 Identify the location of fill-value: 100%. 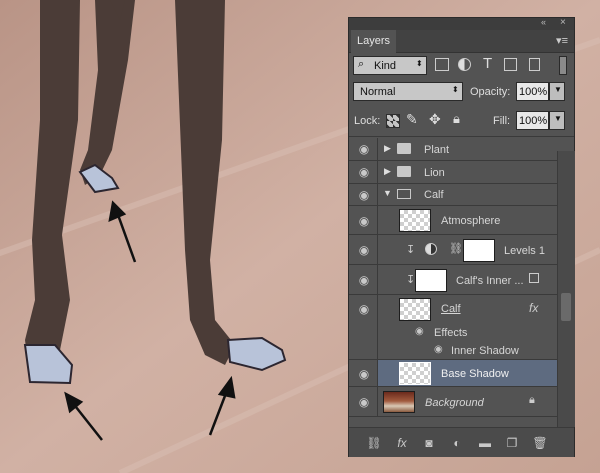
(533, 121).